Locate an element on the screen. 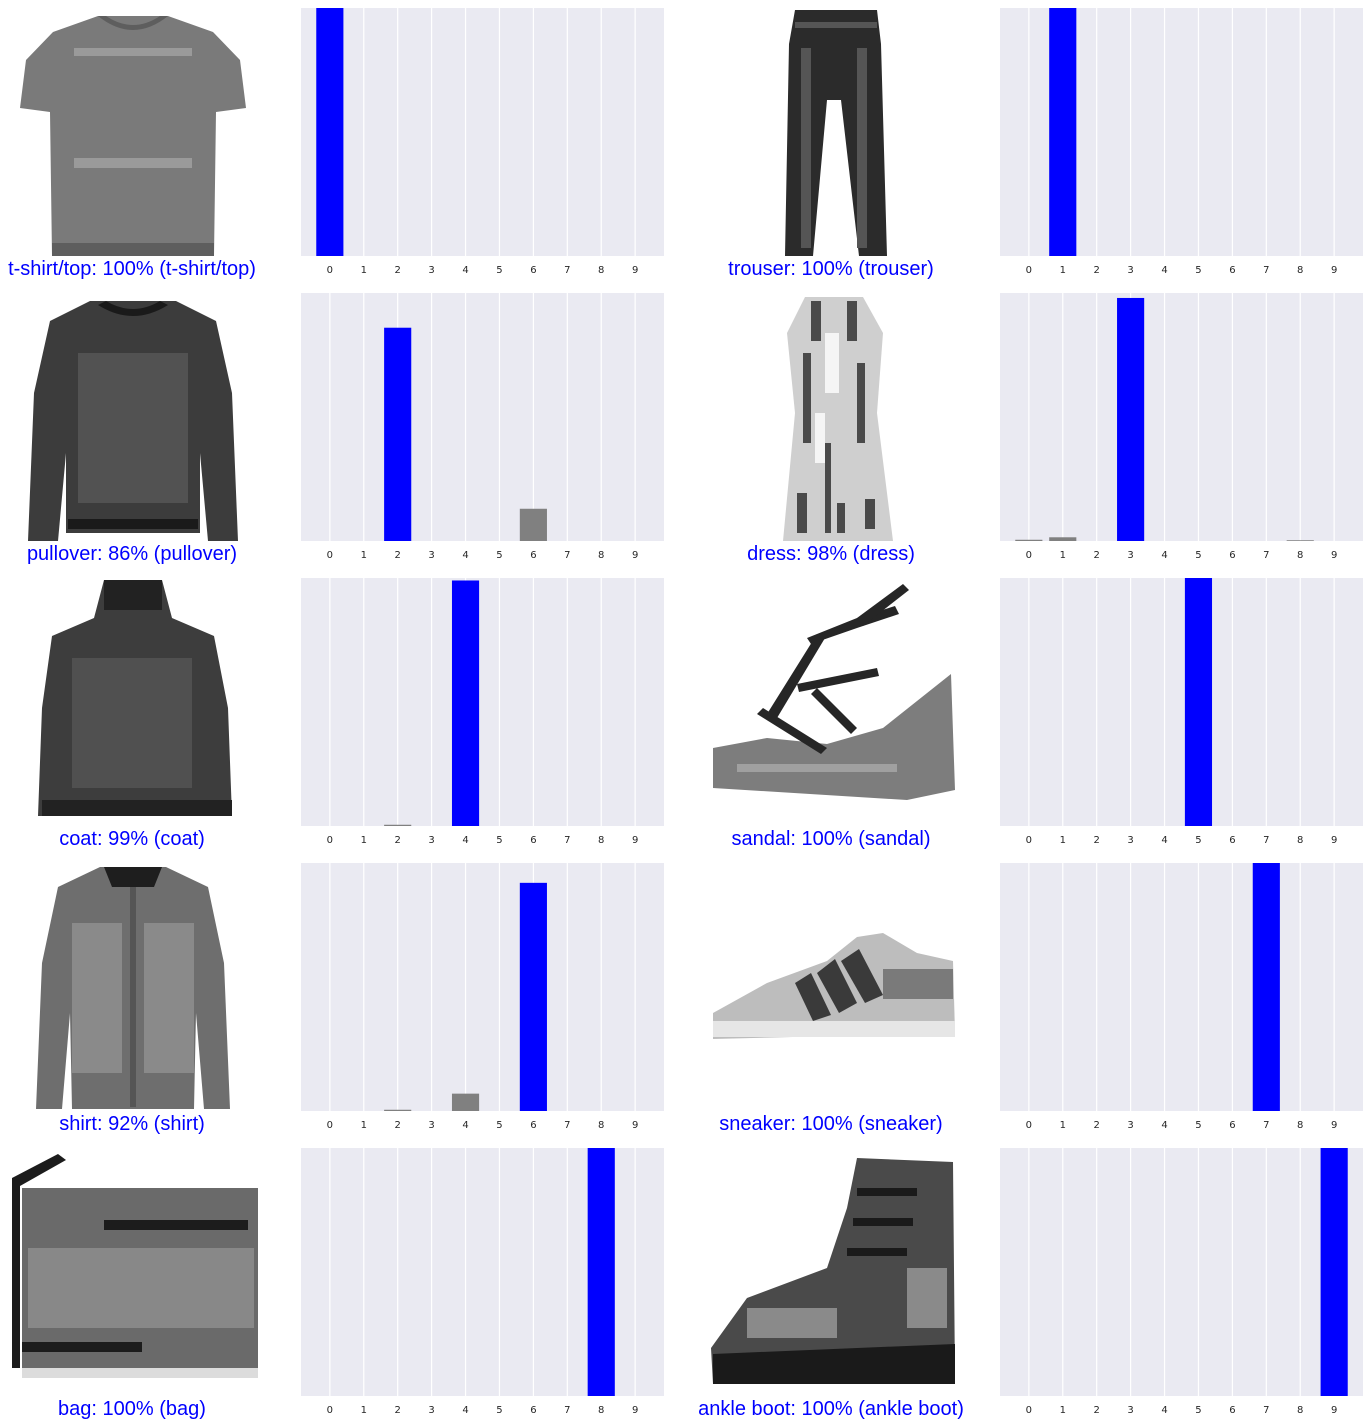  ankle-boot-image is located at coordinates (833, 1271).